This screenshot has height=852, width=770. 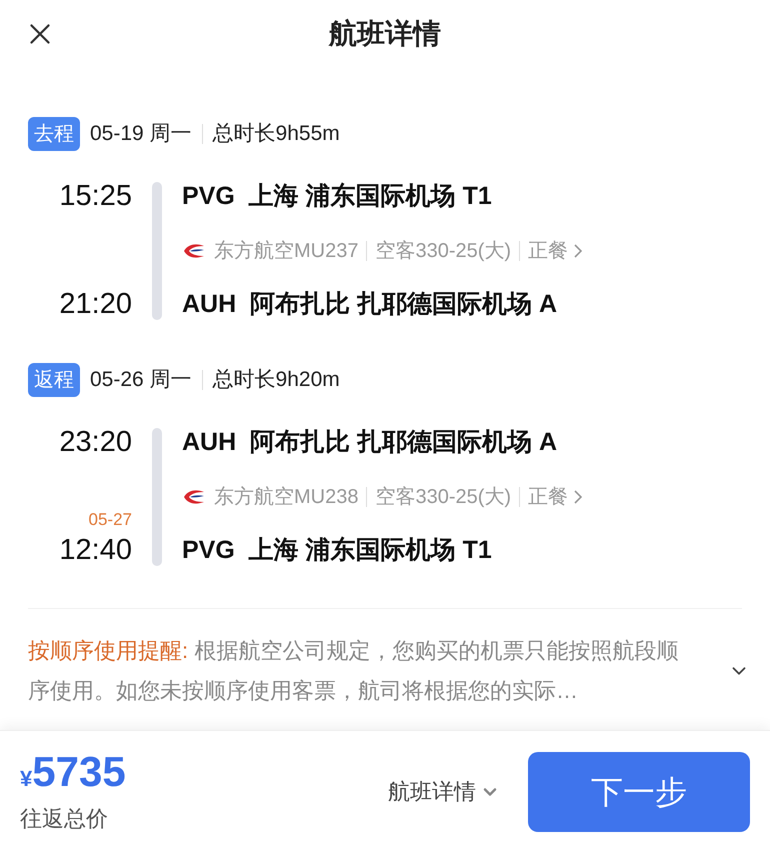 What do you see at coordinates (385, 34) in the screenshot?
I see `page-title: 航班详情` at bounding box center [385, 34].